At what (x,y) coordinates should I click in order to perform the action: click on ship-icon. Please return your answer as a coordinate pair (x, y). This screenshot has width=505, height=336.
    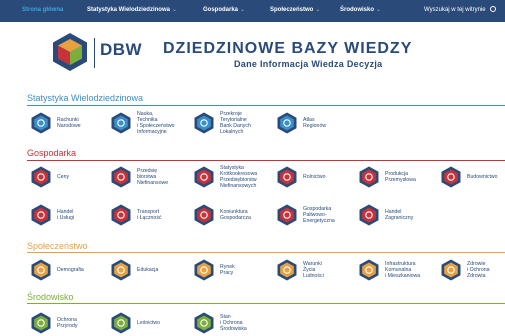
    Looking at the image, I should click on (369, 215).